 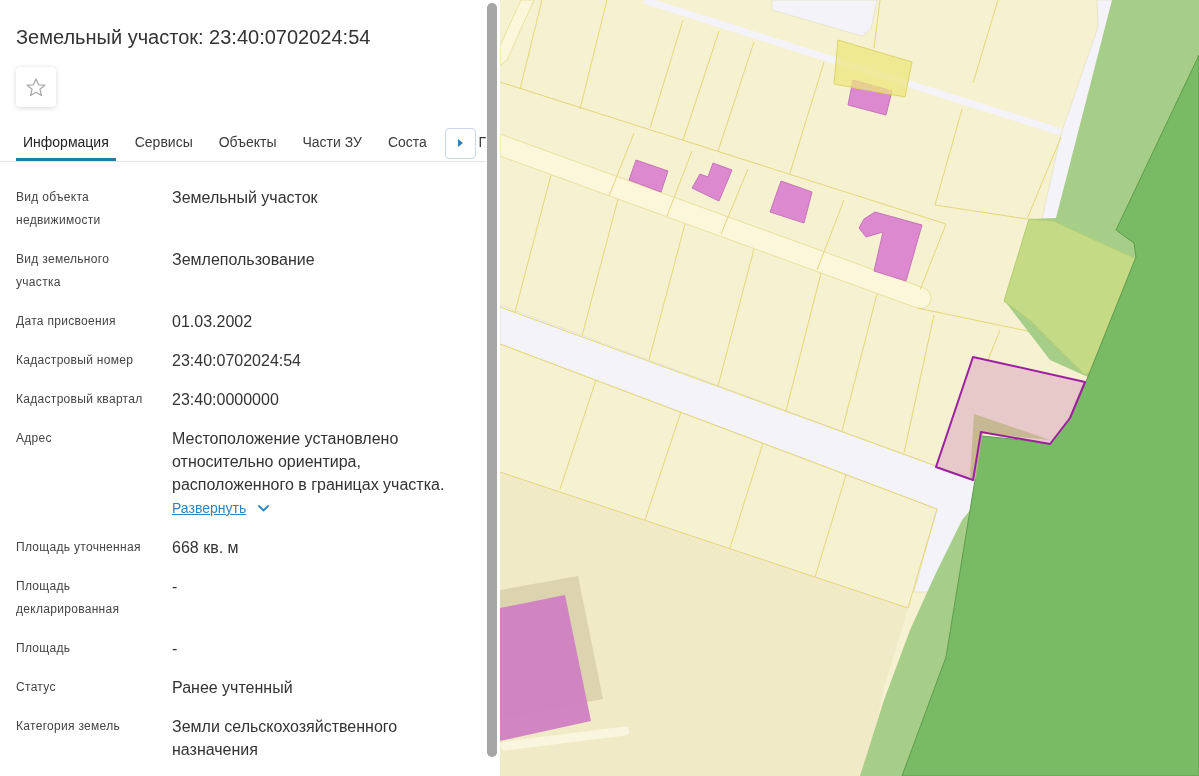 I want to click on field-value: 668 кв. м, so click(x=205, y=548).